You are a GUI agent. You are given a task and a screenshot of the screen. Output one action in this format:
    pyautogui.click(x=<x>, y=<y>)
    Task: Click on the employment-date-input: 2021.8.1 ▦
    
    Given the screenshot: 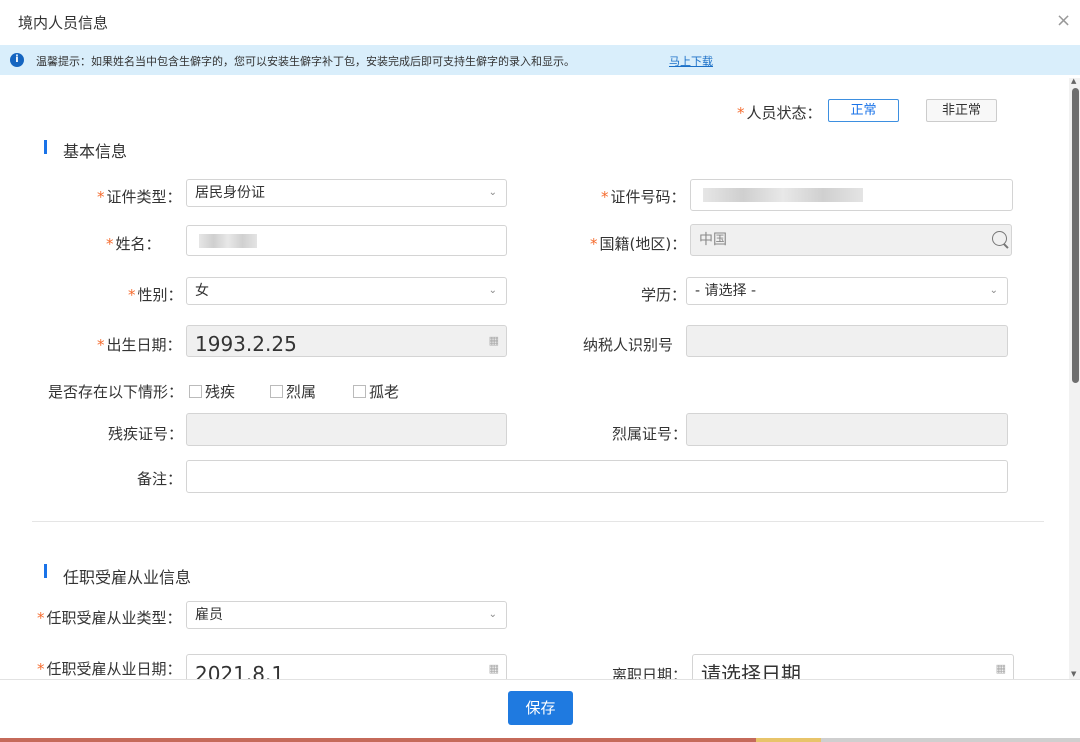 What is the action you would take?
    pyautogui.click(x=346, y=666)
    